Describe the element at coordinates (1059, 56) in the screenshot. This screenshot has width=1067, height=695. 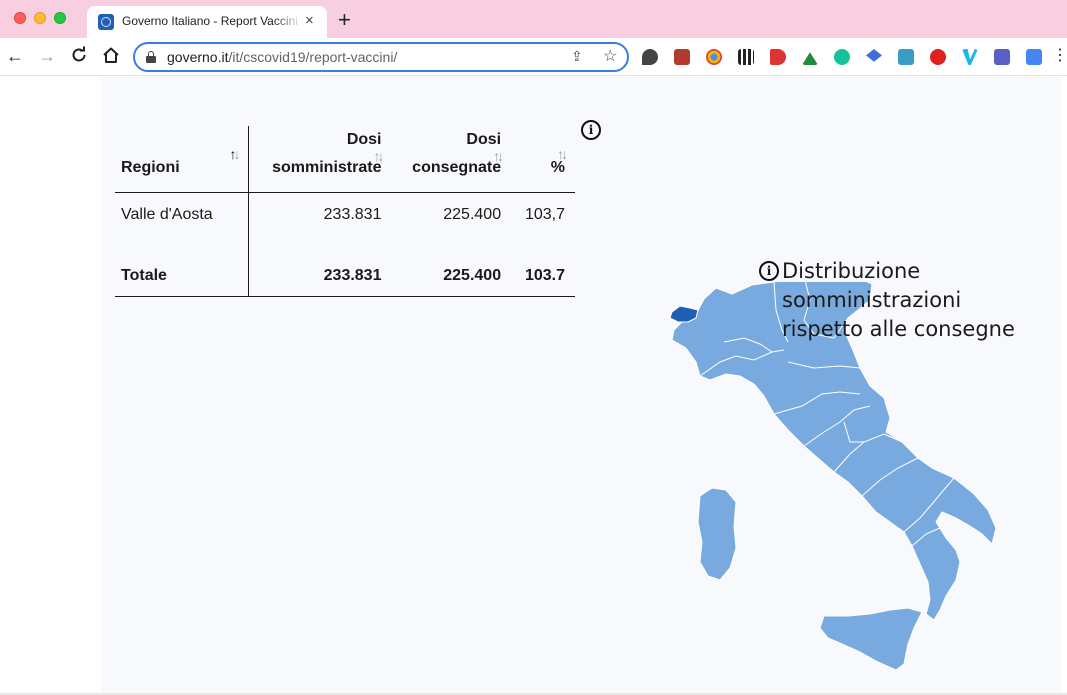
I see `extensions-menu-icon: ⋮` at that location.